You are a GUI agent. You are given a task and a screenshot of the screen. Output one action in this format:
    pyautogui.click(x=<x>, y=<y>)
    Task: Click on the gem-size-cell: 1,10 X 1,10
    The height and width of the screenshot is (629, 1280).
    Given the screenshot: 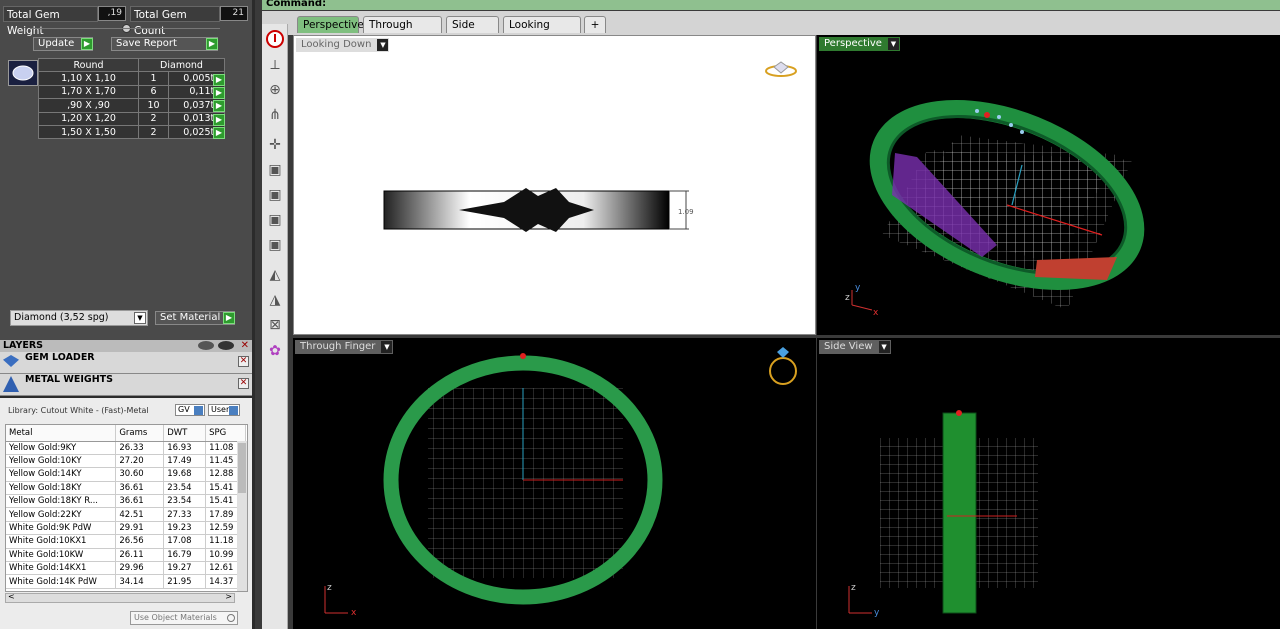 What is the action you would take?
    pyautogui.click(x=88, y=78)
    